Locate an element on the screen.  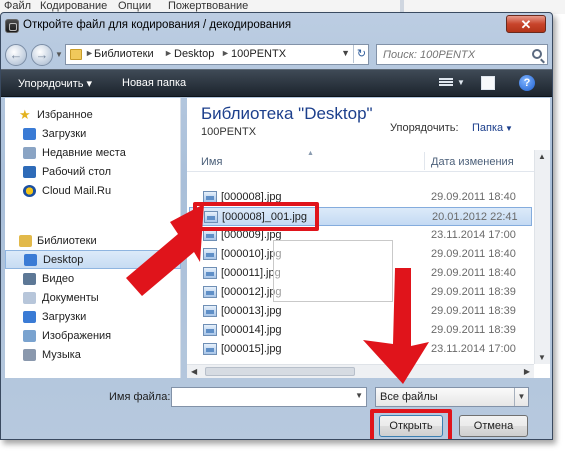
file-name: [000015].jpg is located at coordinates (251, 349).